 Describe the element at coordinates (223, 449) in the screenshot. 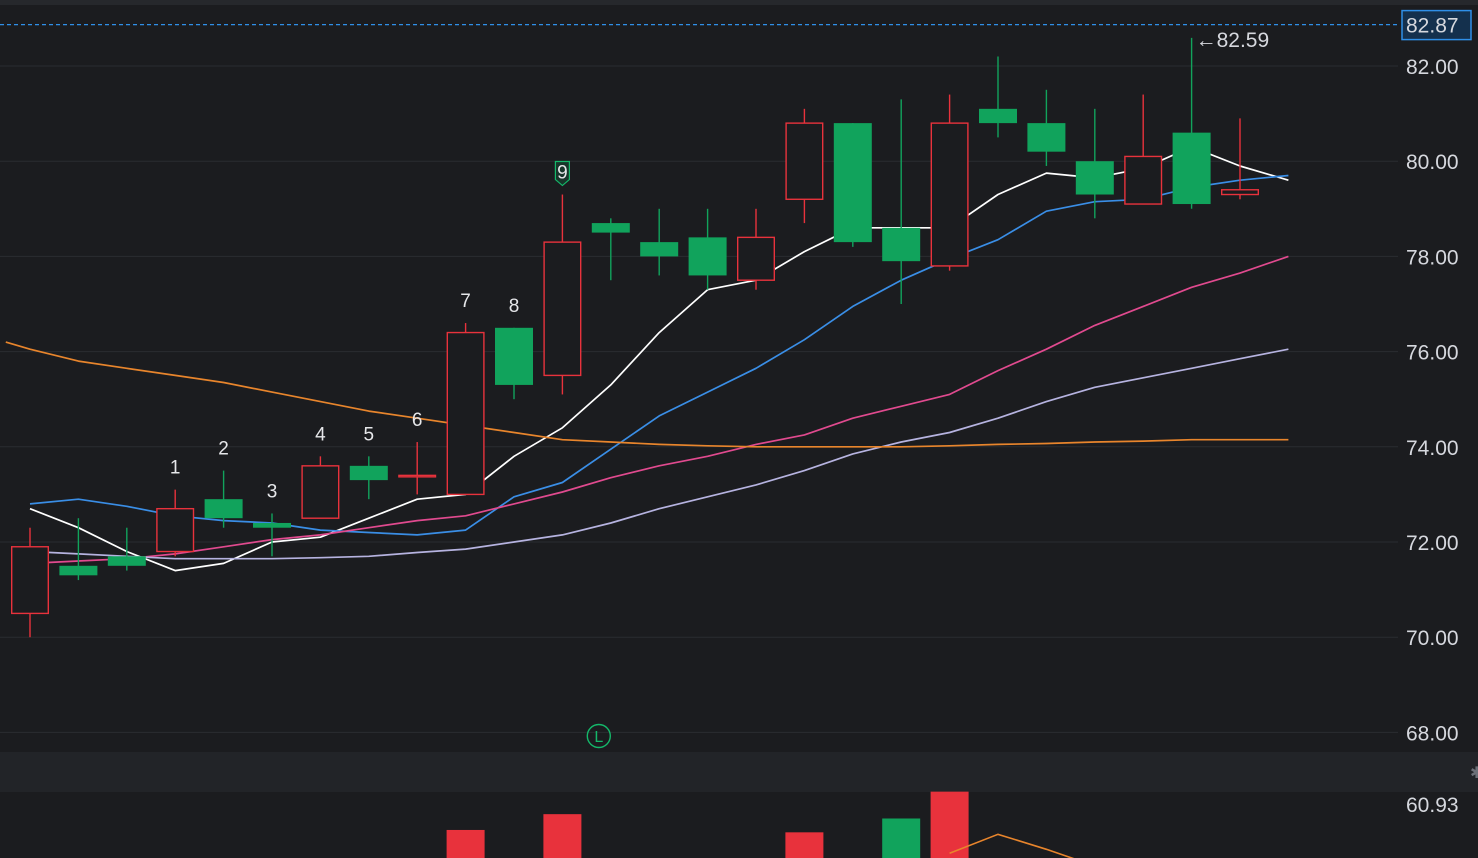

I see `sequence-label: 2` at that location.